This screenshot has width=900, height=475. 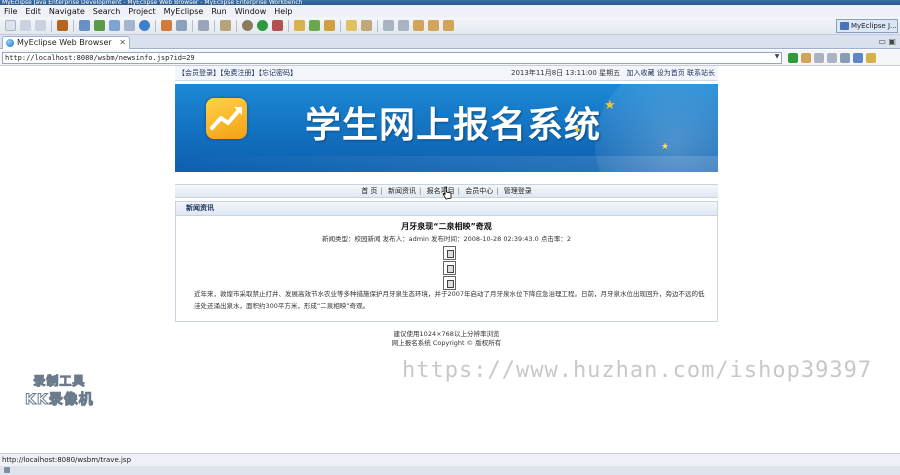 I want to click on hibernate-icon, so click(x=129, y=25).